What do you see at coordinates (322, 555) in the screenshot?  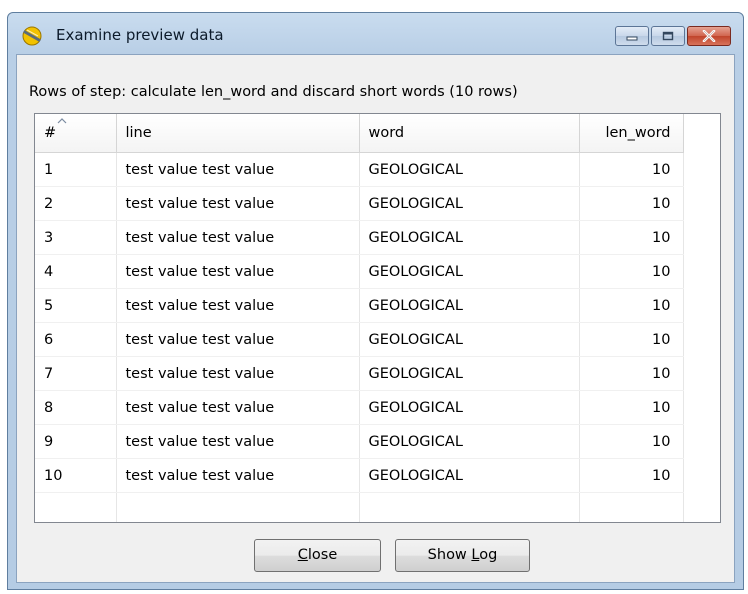 I see `close-label-rest: lose` at bounding box center [322, 555].